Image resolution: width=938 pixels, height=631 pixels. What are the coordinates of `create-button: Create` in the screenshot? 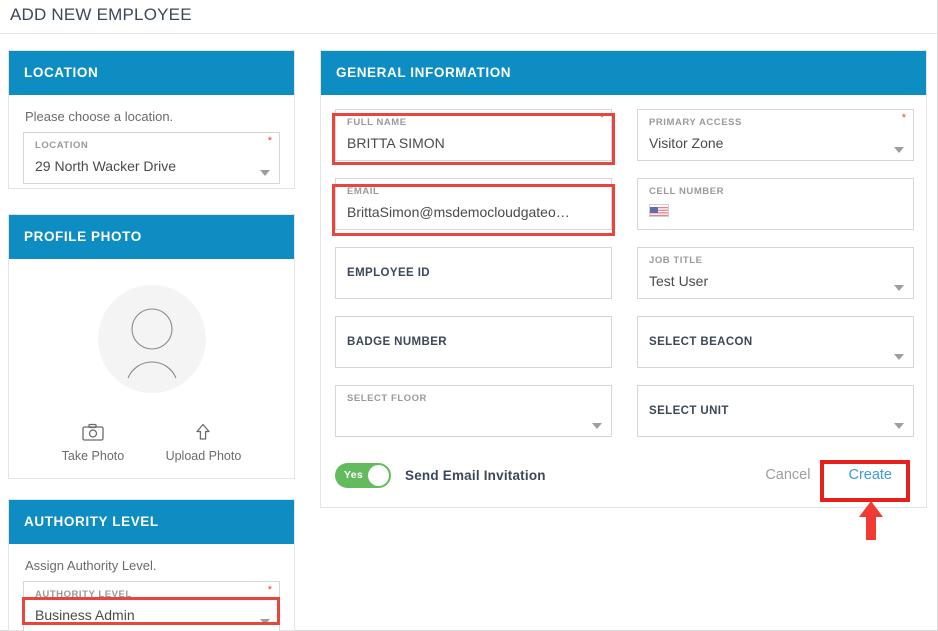 It's located at (870, 475).